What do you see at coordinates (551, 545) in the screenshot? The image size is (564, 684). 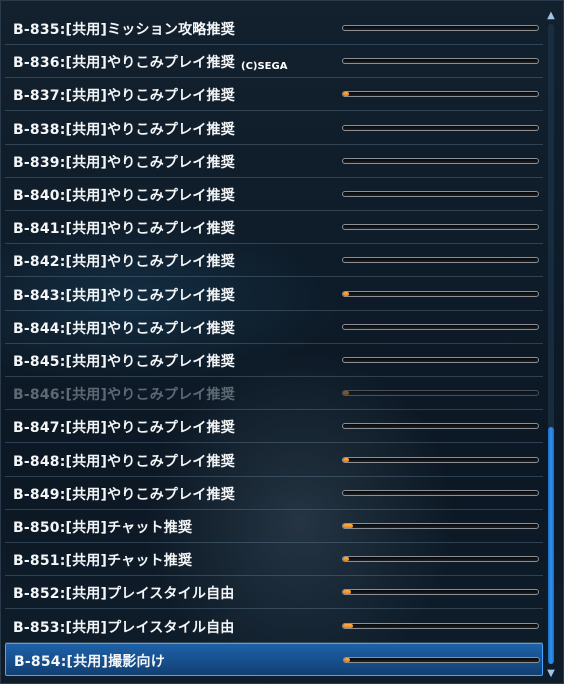 I see `scroll-thumb` at bounding box center [551, 545].